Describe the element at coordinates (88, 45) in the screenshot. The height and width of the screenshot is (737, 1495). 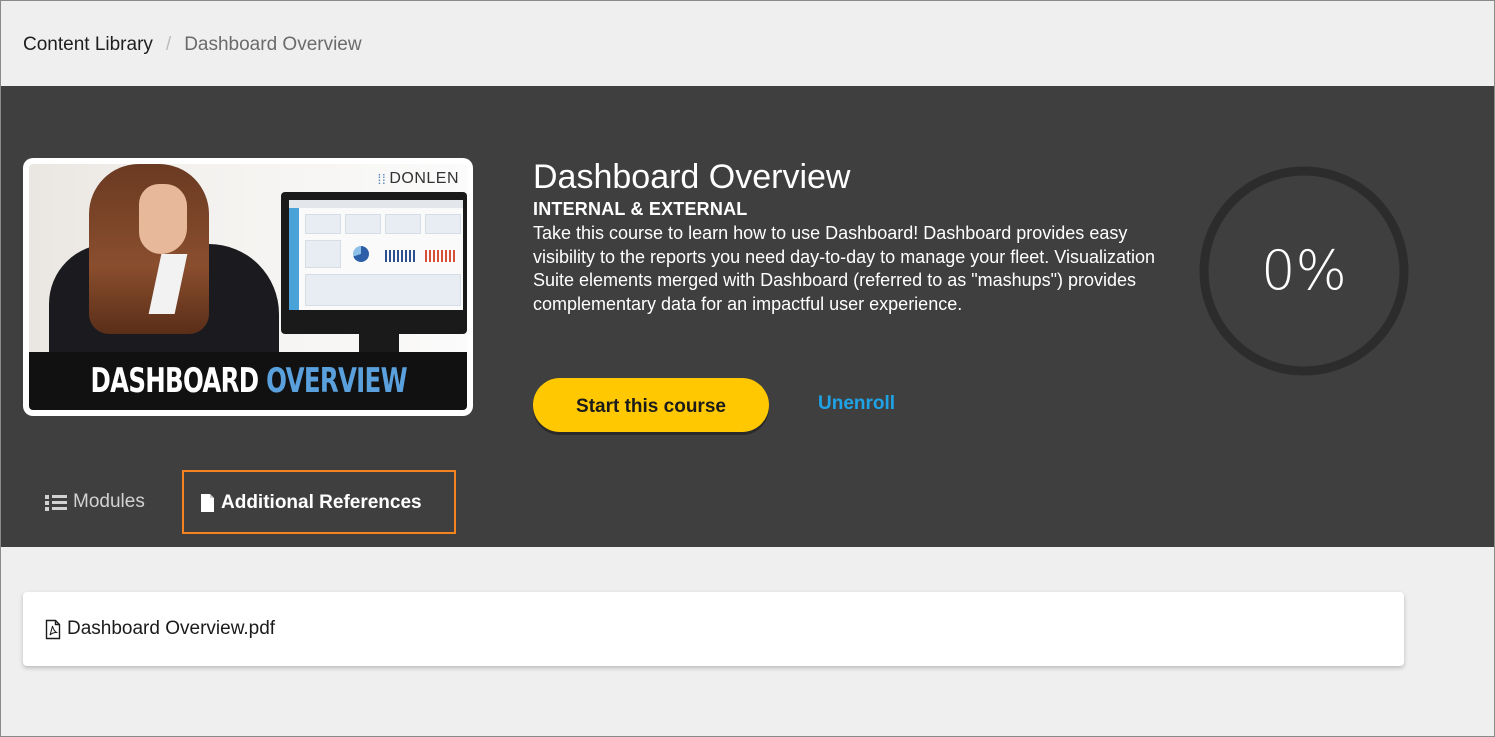
I see `breadcrumb-content-library: Content Library` at that location.